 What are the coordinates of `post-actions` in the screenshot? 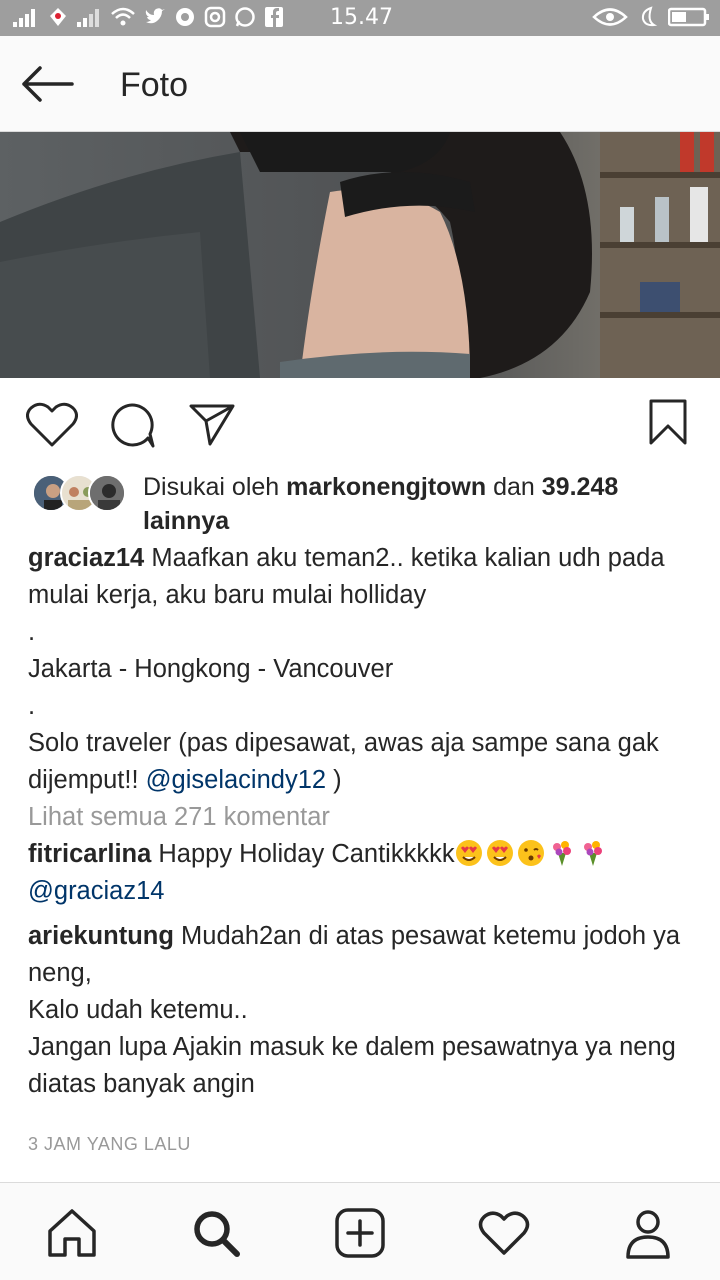 It's located at (360, 423).